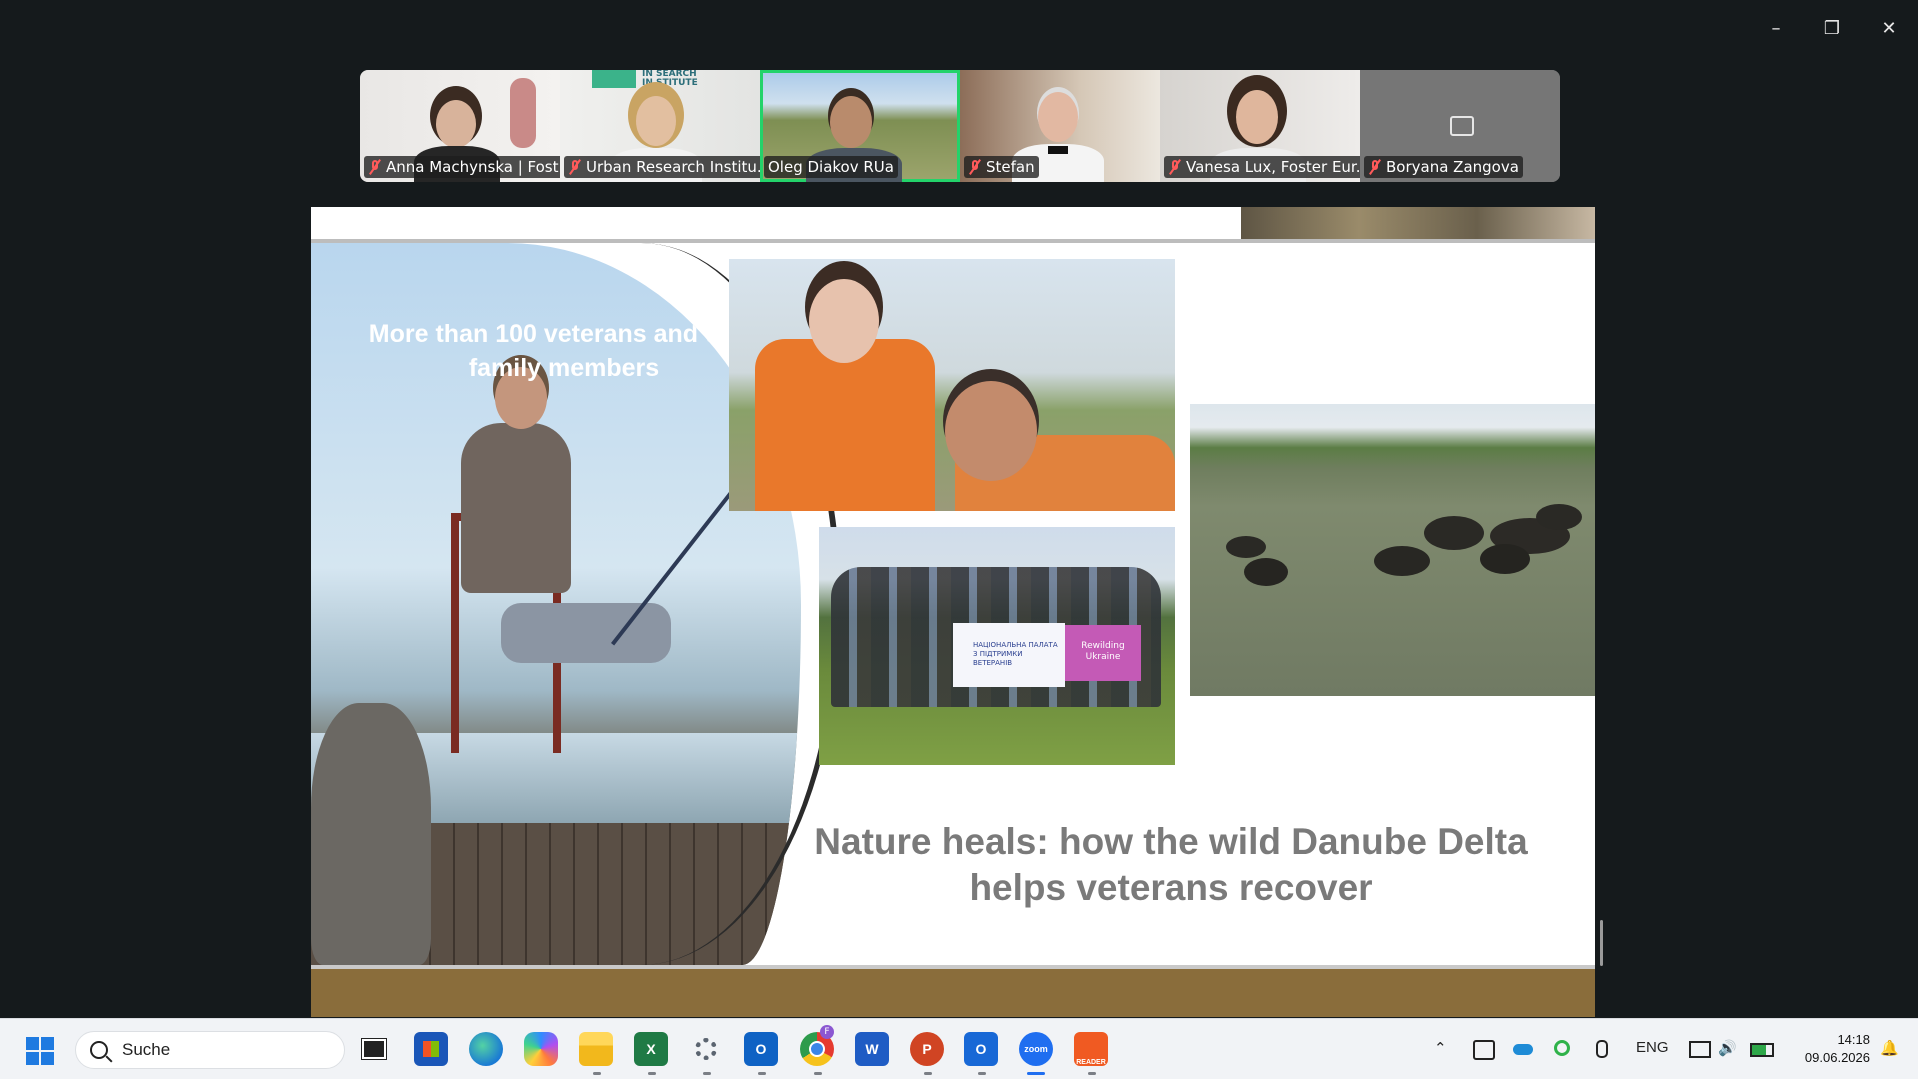 The width and height of the screenshot is (1918, 1079). I want to click on woman-head, so click(844, 321).